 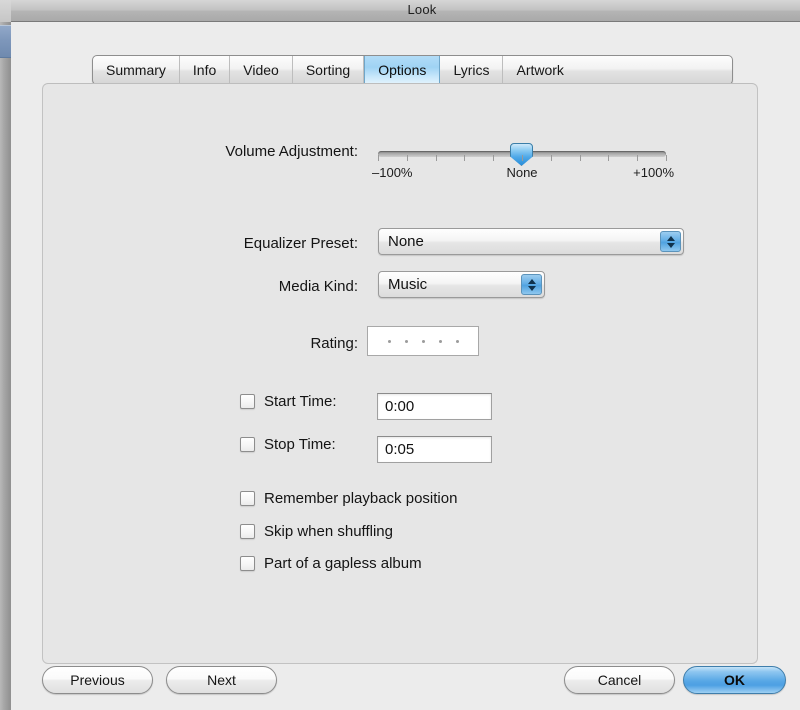 I want to click on tab-video: Video, so click(x=261, y=70).